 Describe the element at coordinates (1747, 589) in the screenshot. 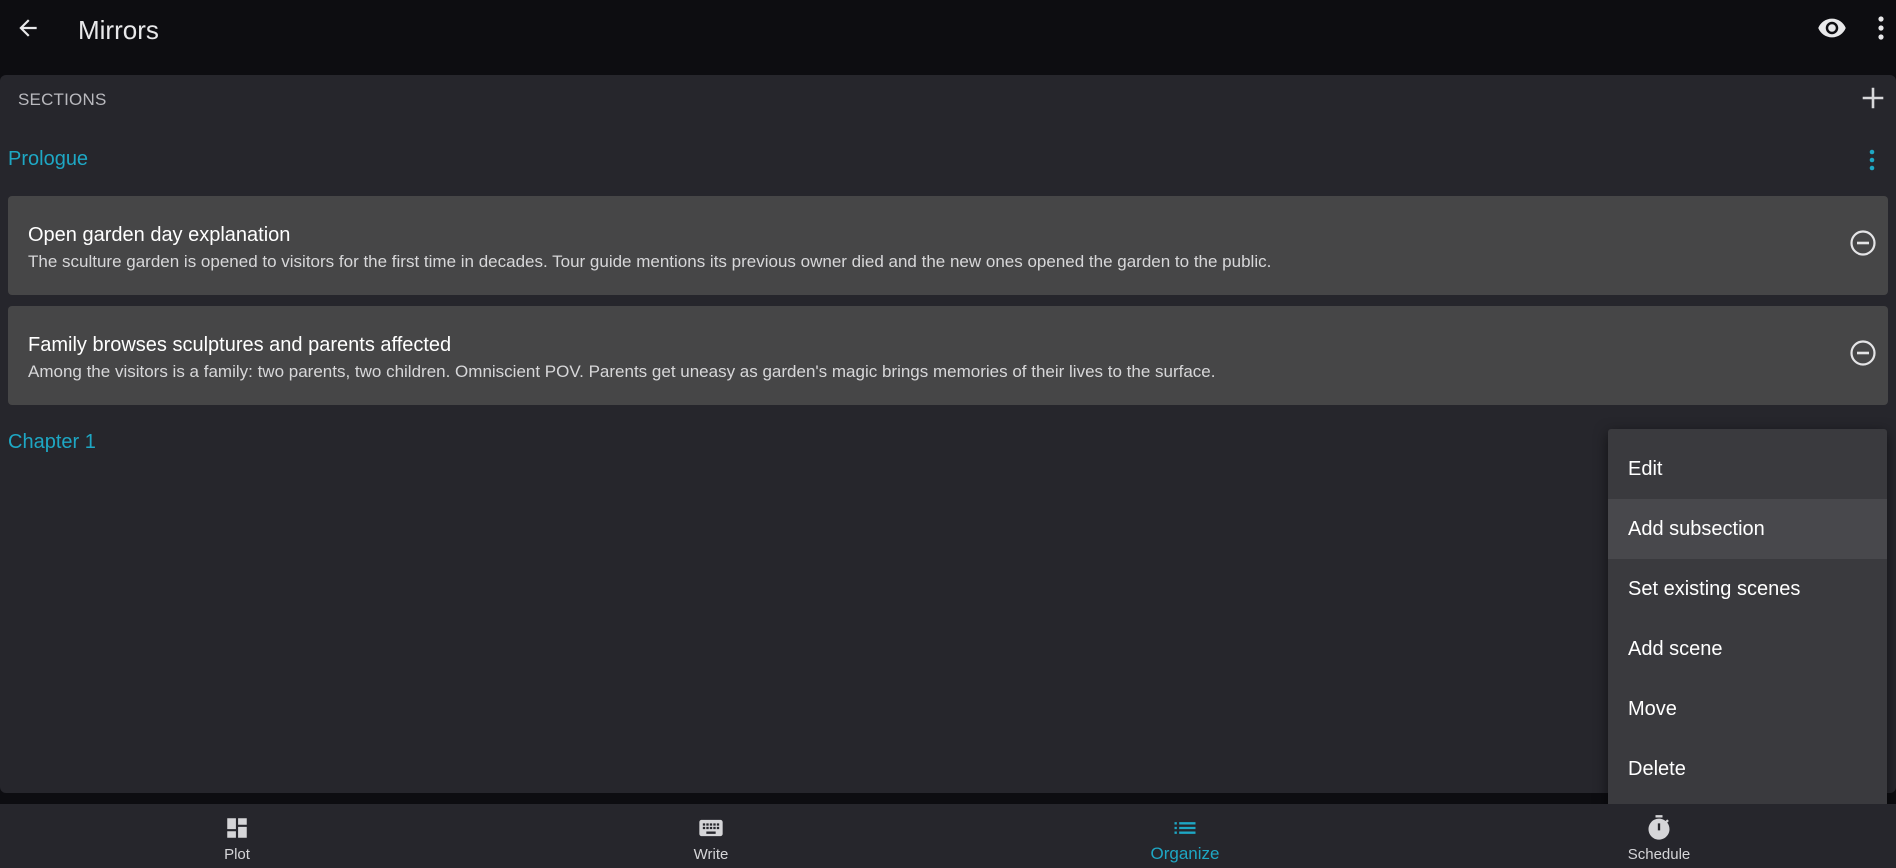

I see `menu-item-set-existing-scenes: Set existing scenes` at that location.